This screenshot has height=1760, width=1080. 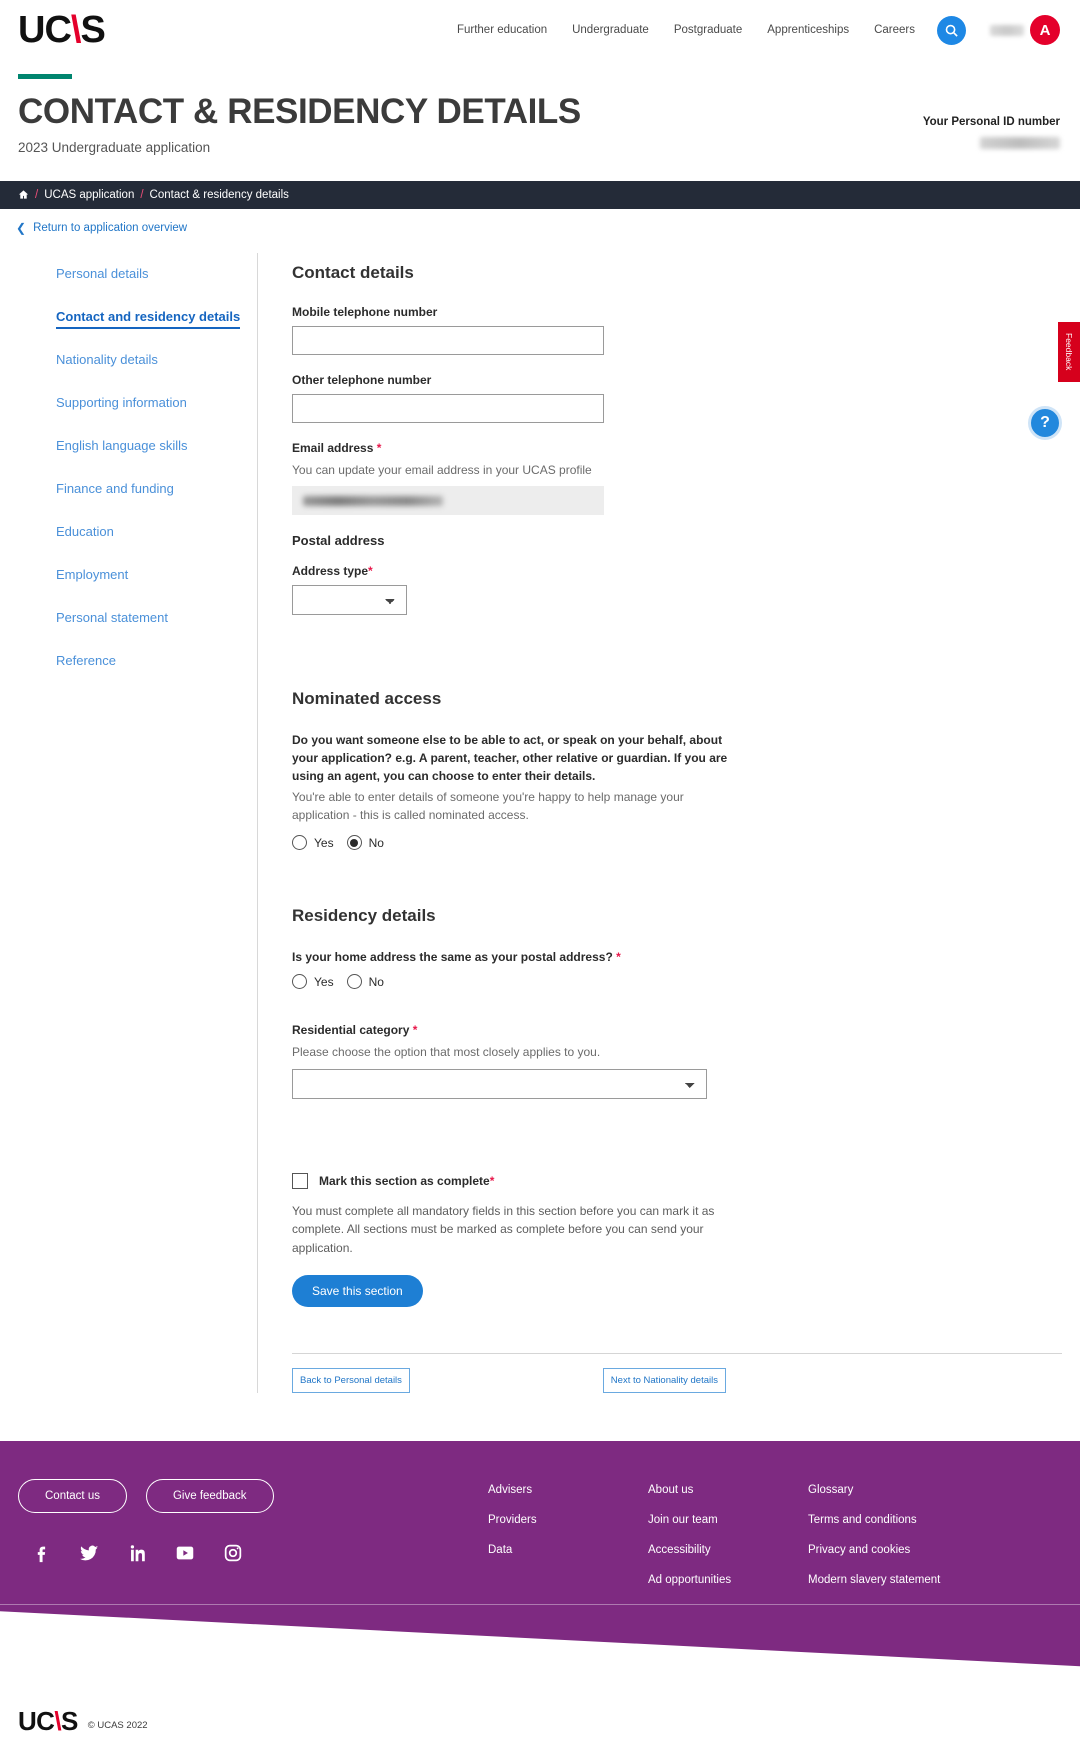 What do you see at coordinates (364, 916) in the screenshot?
I see `residency-details-heading: Residency details` at bounding box center [364, 916].